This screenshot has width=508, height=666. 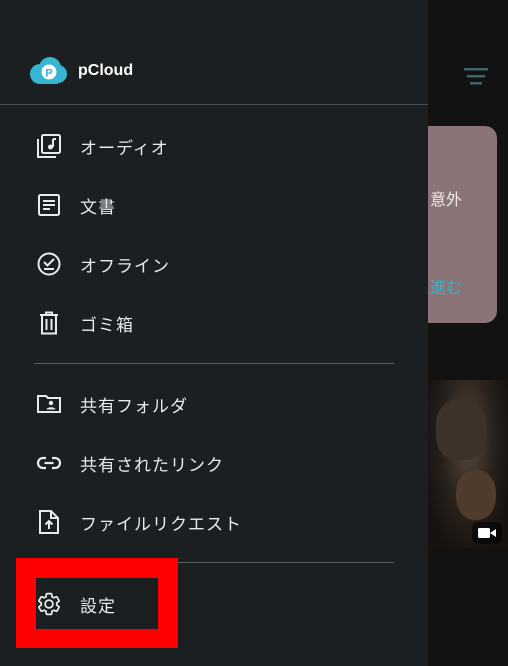 I want to click on nav-item-trash: ゴミ箱, so click(x=214, y=323).